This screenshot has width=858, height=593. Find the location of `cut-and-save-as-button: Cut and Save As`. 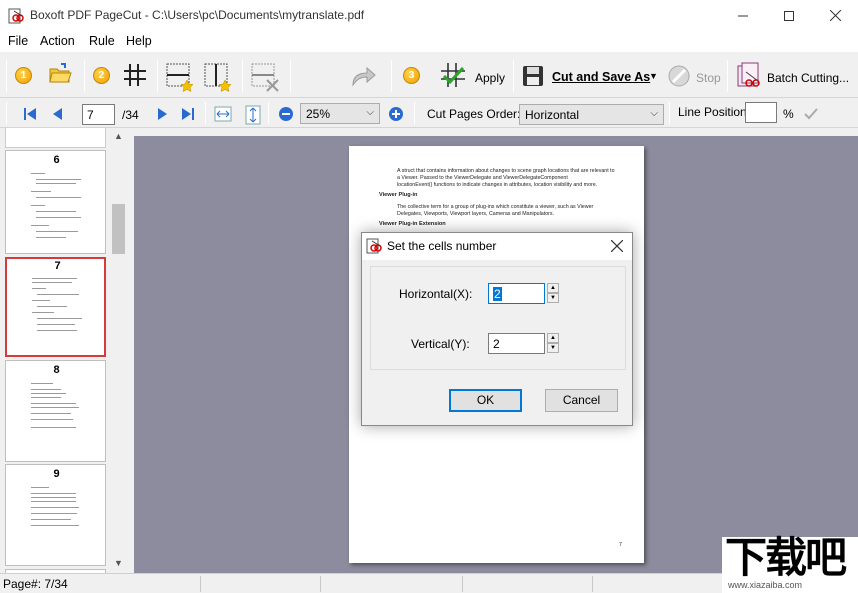

cut-and-save-as-button: Cut and Save As is located at coordinates (601, 77).